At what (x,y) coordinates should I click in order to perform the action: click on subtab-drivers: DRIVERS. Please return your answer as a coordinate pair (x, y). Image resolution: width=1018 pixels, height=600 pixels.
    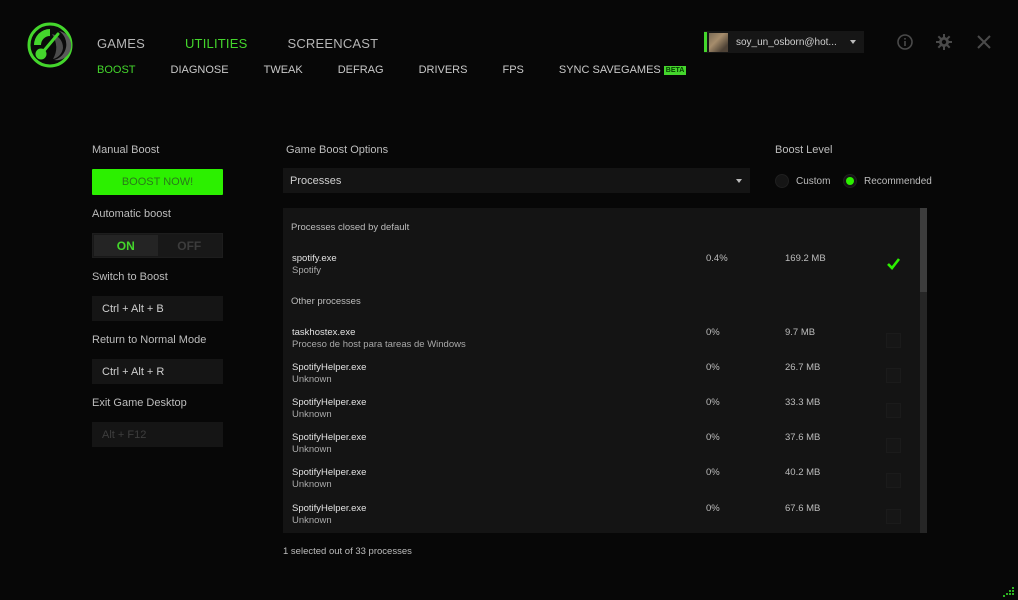
    Looking at the image, I should click on (443, 70).